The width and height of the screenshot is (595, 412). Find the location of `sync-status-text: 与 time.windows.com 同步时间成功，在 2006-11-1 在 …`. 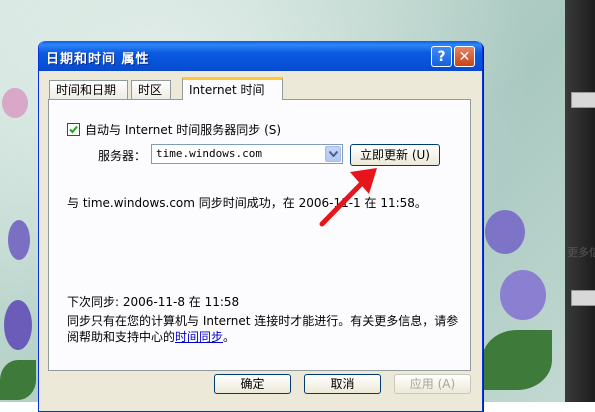

sync-status-text: 与 time.windows.com 同步时间成功，在 2006-11-1 在 … is located at coordinates (247, 203).